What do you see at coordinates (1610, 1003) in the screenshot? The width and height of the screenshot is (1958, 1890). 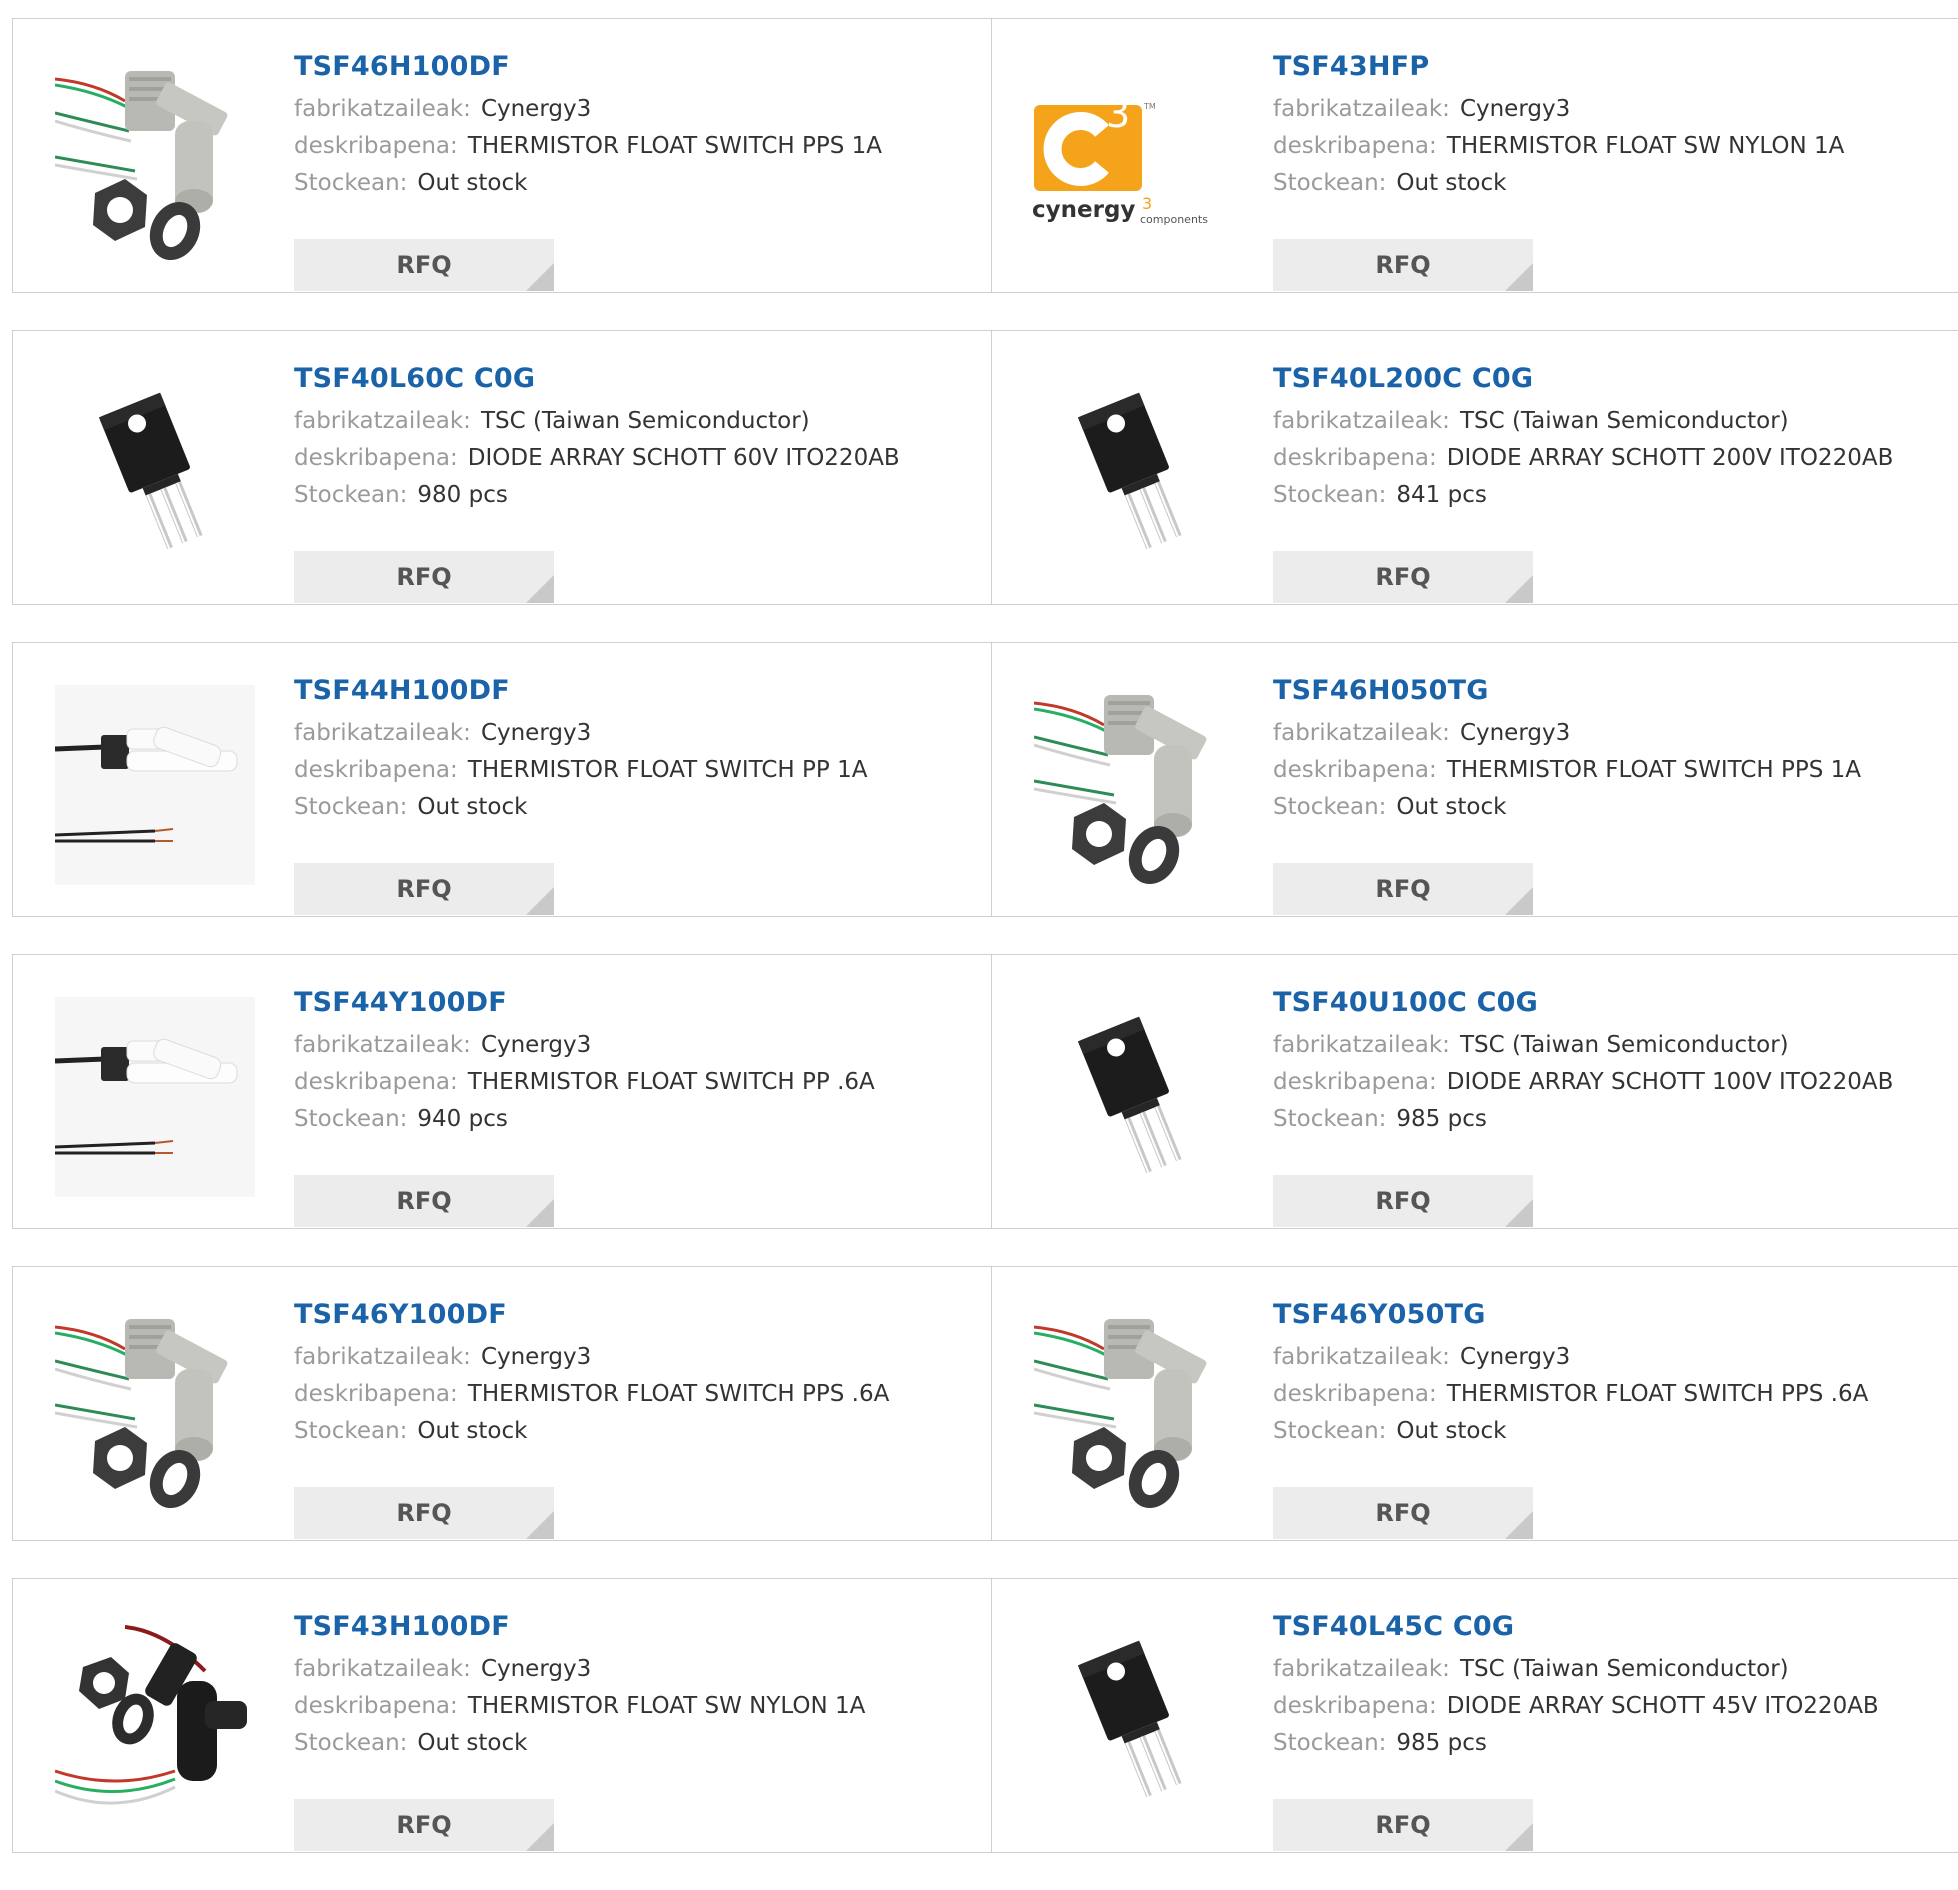 I see `product-part-link: TSF40U100C C0G` at bounding box center [1610, 1003].